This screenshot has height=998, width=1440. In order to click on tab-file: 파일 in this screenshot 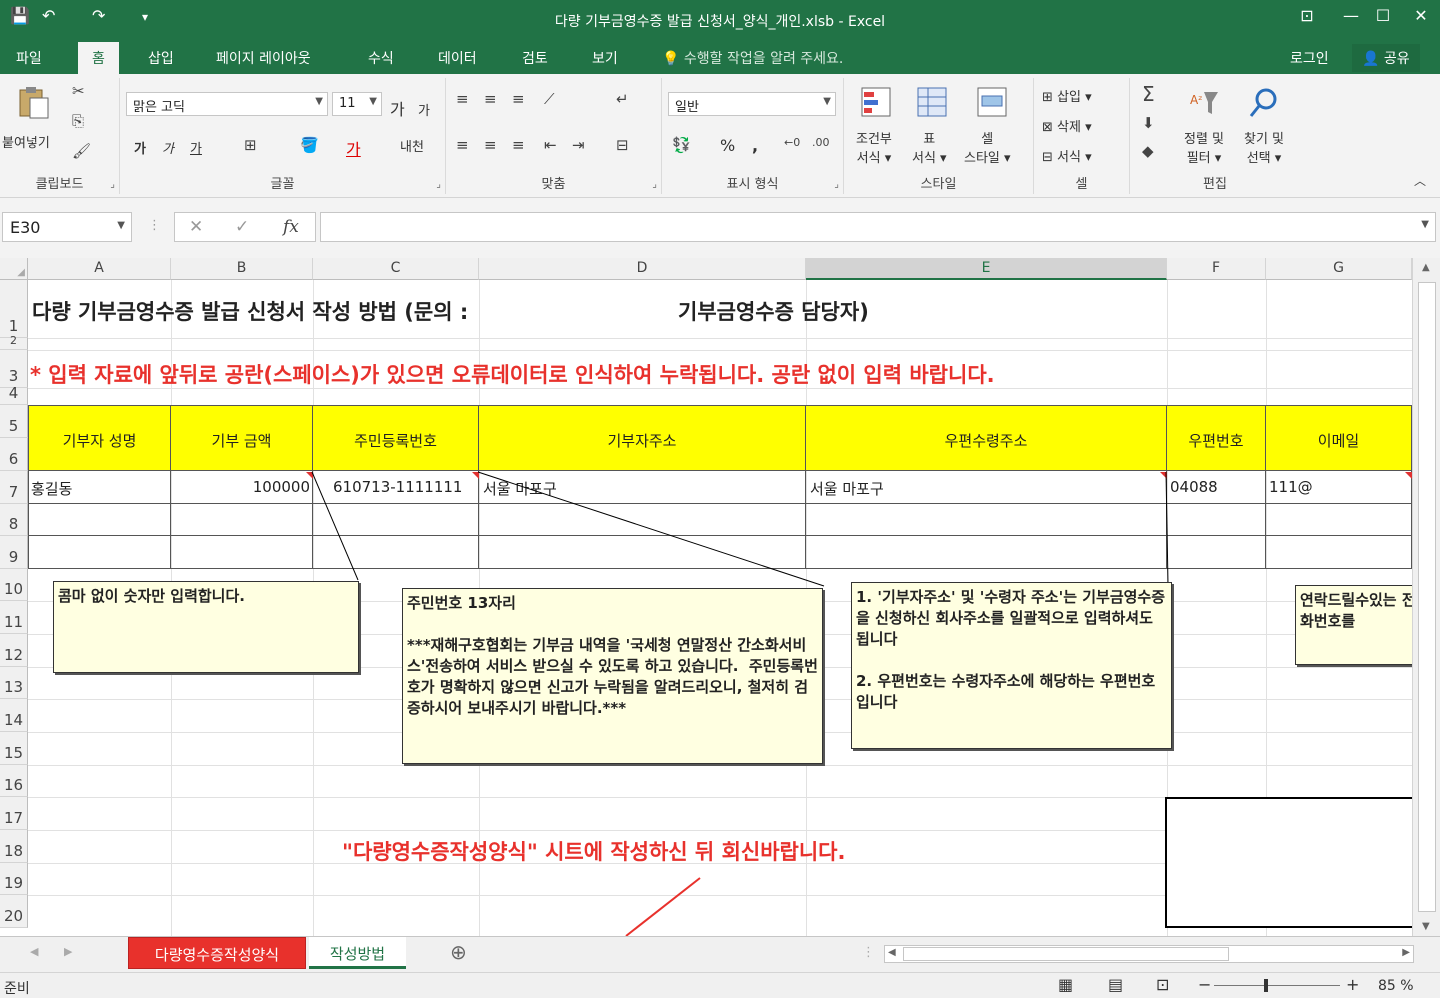, I will do `click(29, 58)`.